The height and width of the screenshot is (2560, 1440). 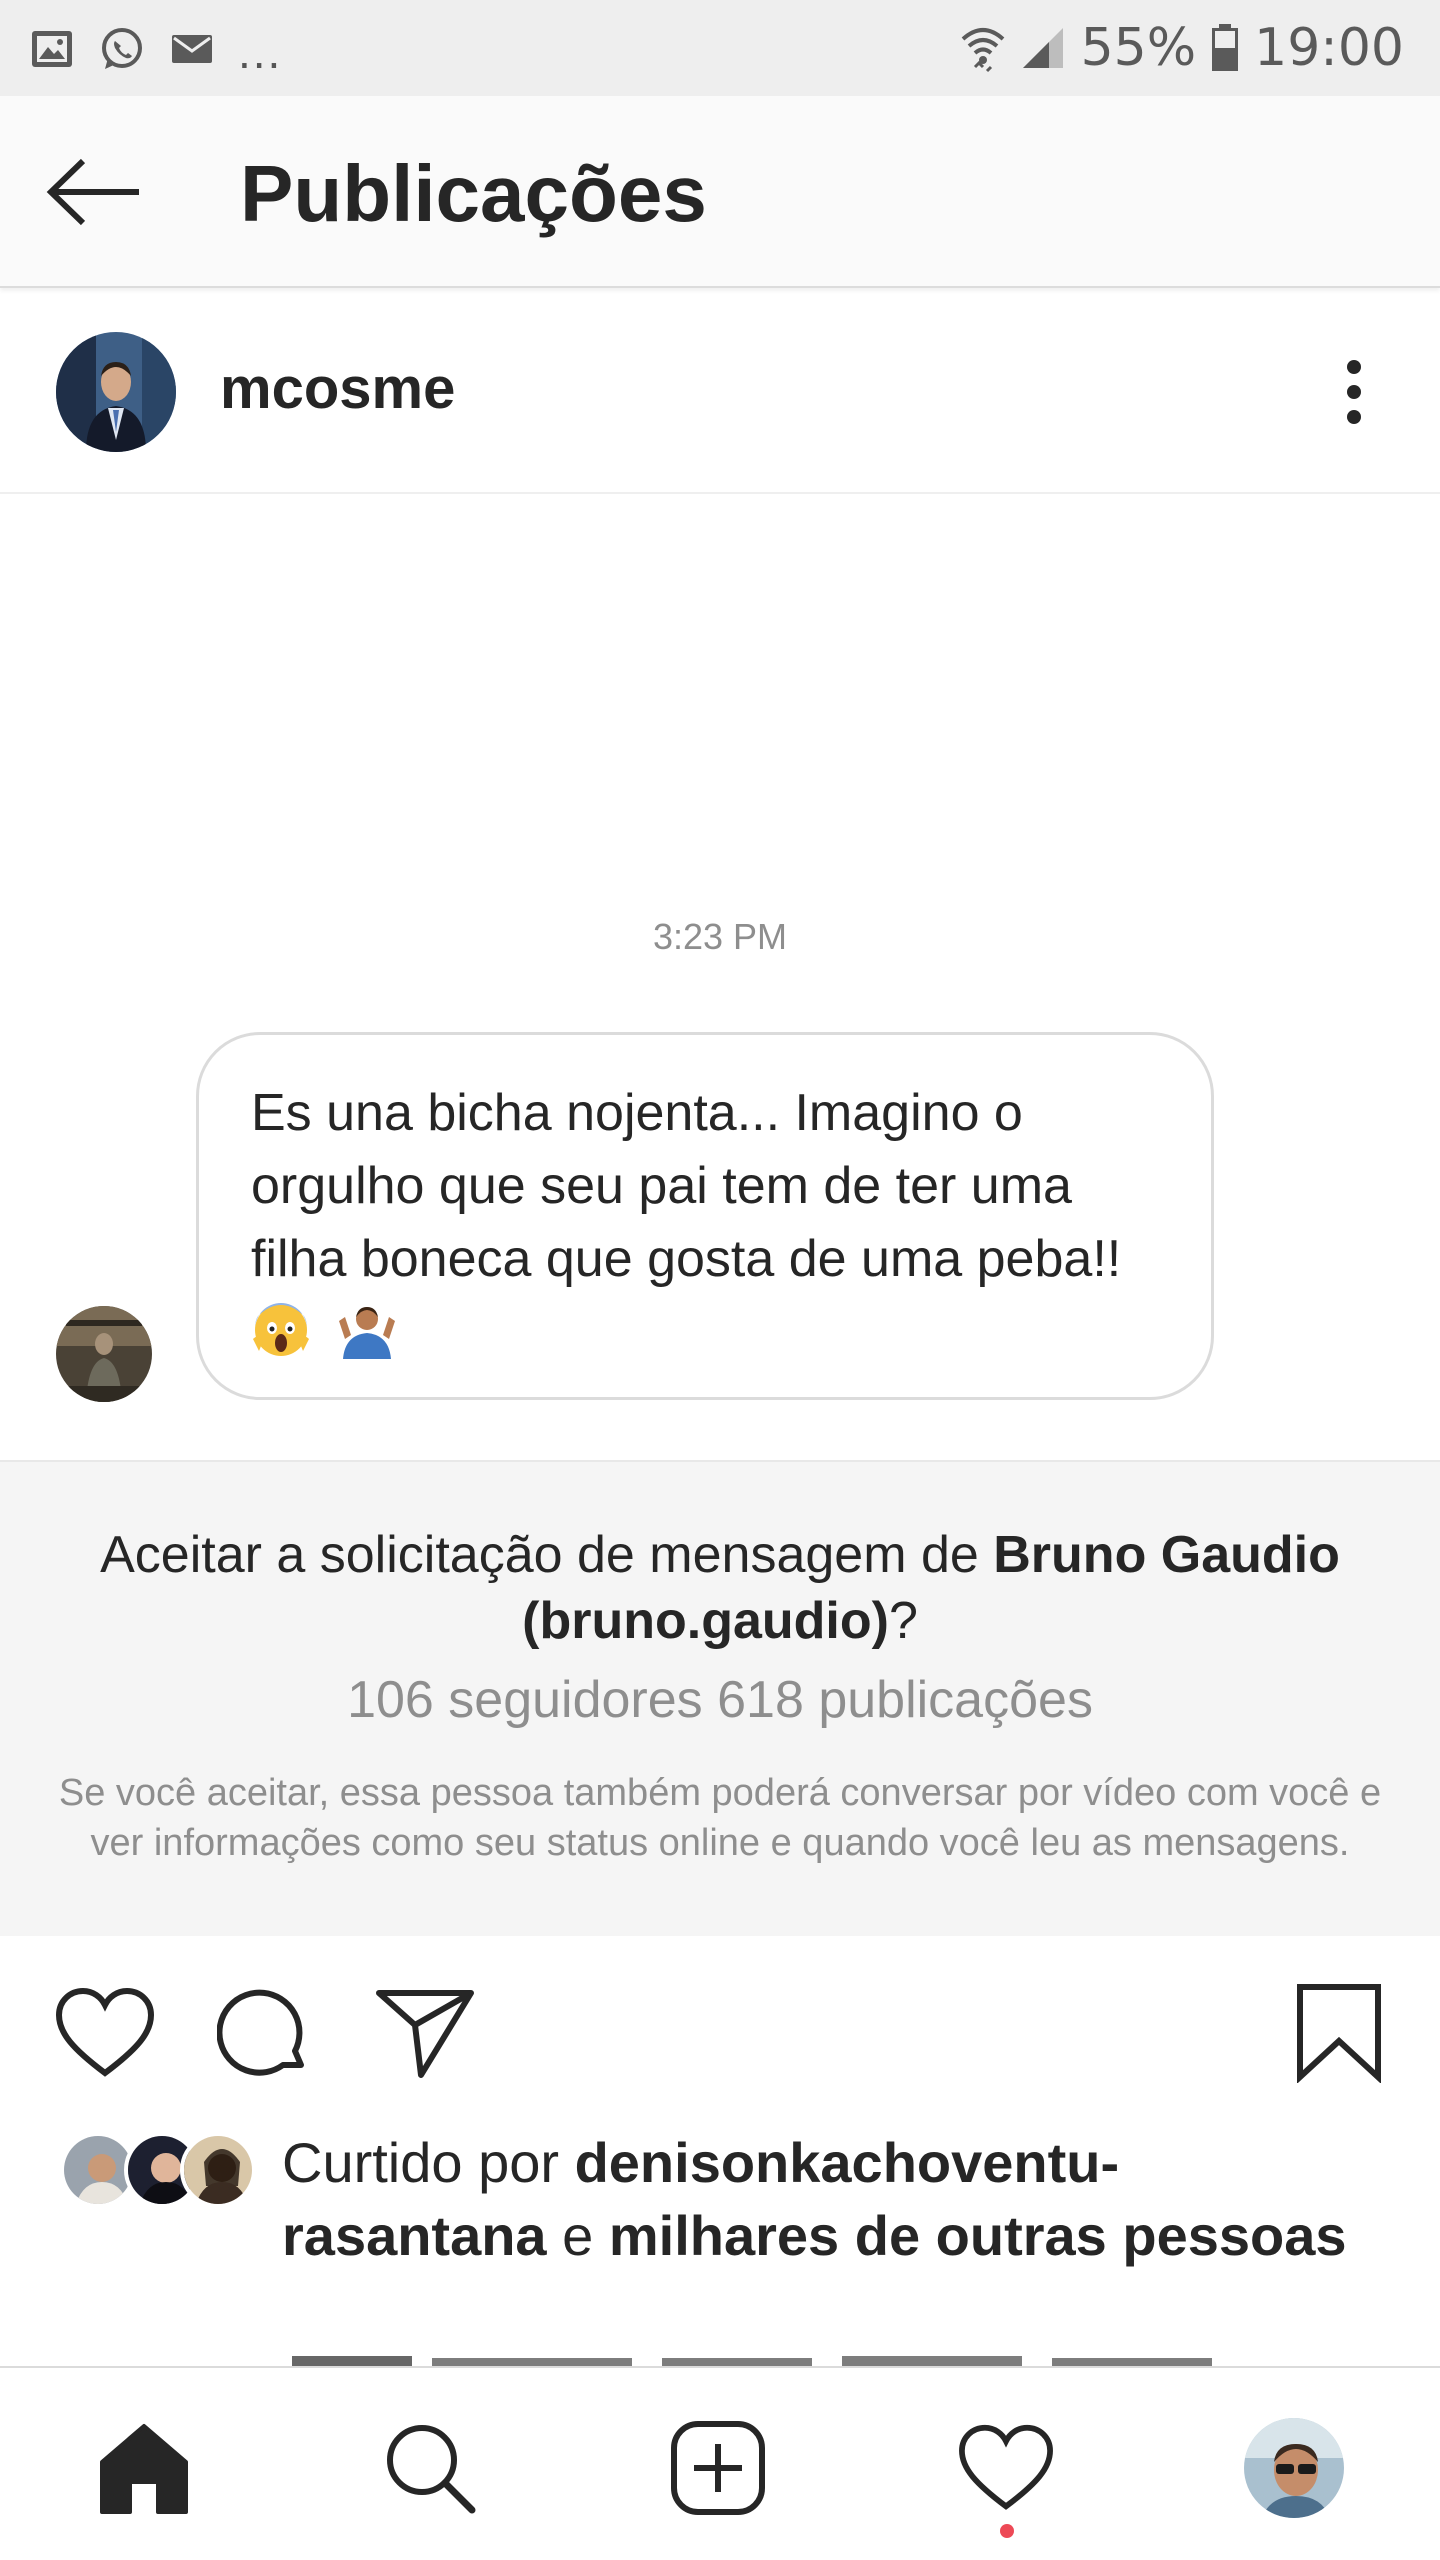 I want to click on request-question-suffix: ?, so click(x=903, y=1621).